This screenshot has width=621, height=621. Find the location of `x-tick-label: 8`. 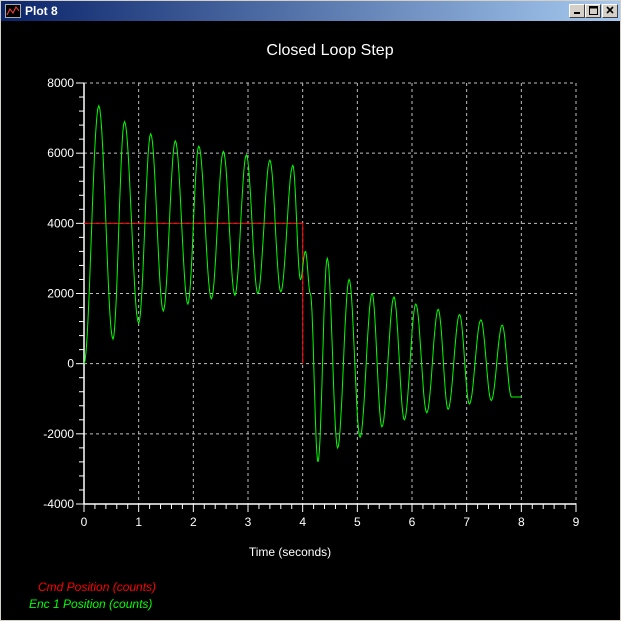

x-tick-label: 8 is located at coordinates (521, 522).